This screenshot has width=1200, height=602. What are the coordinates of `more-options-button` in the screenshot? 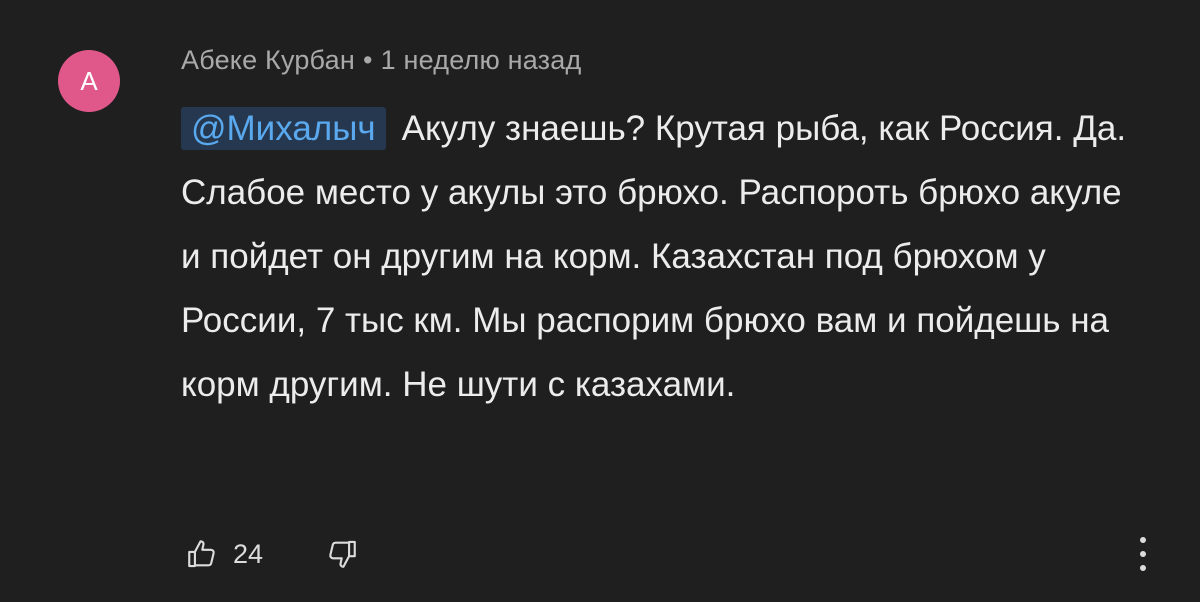 It's located at (1143, 554).